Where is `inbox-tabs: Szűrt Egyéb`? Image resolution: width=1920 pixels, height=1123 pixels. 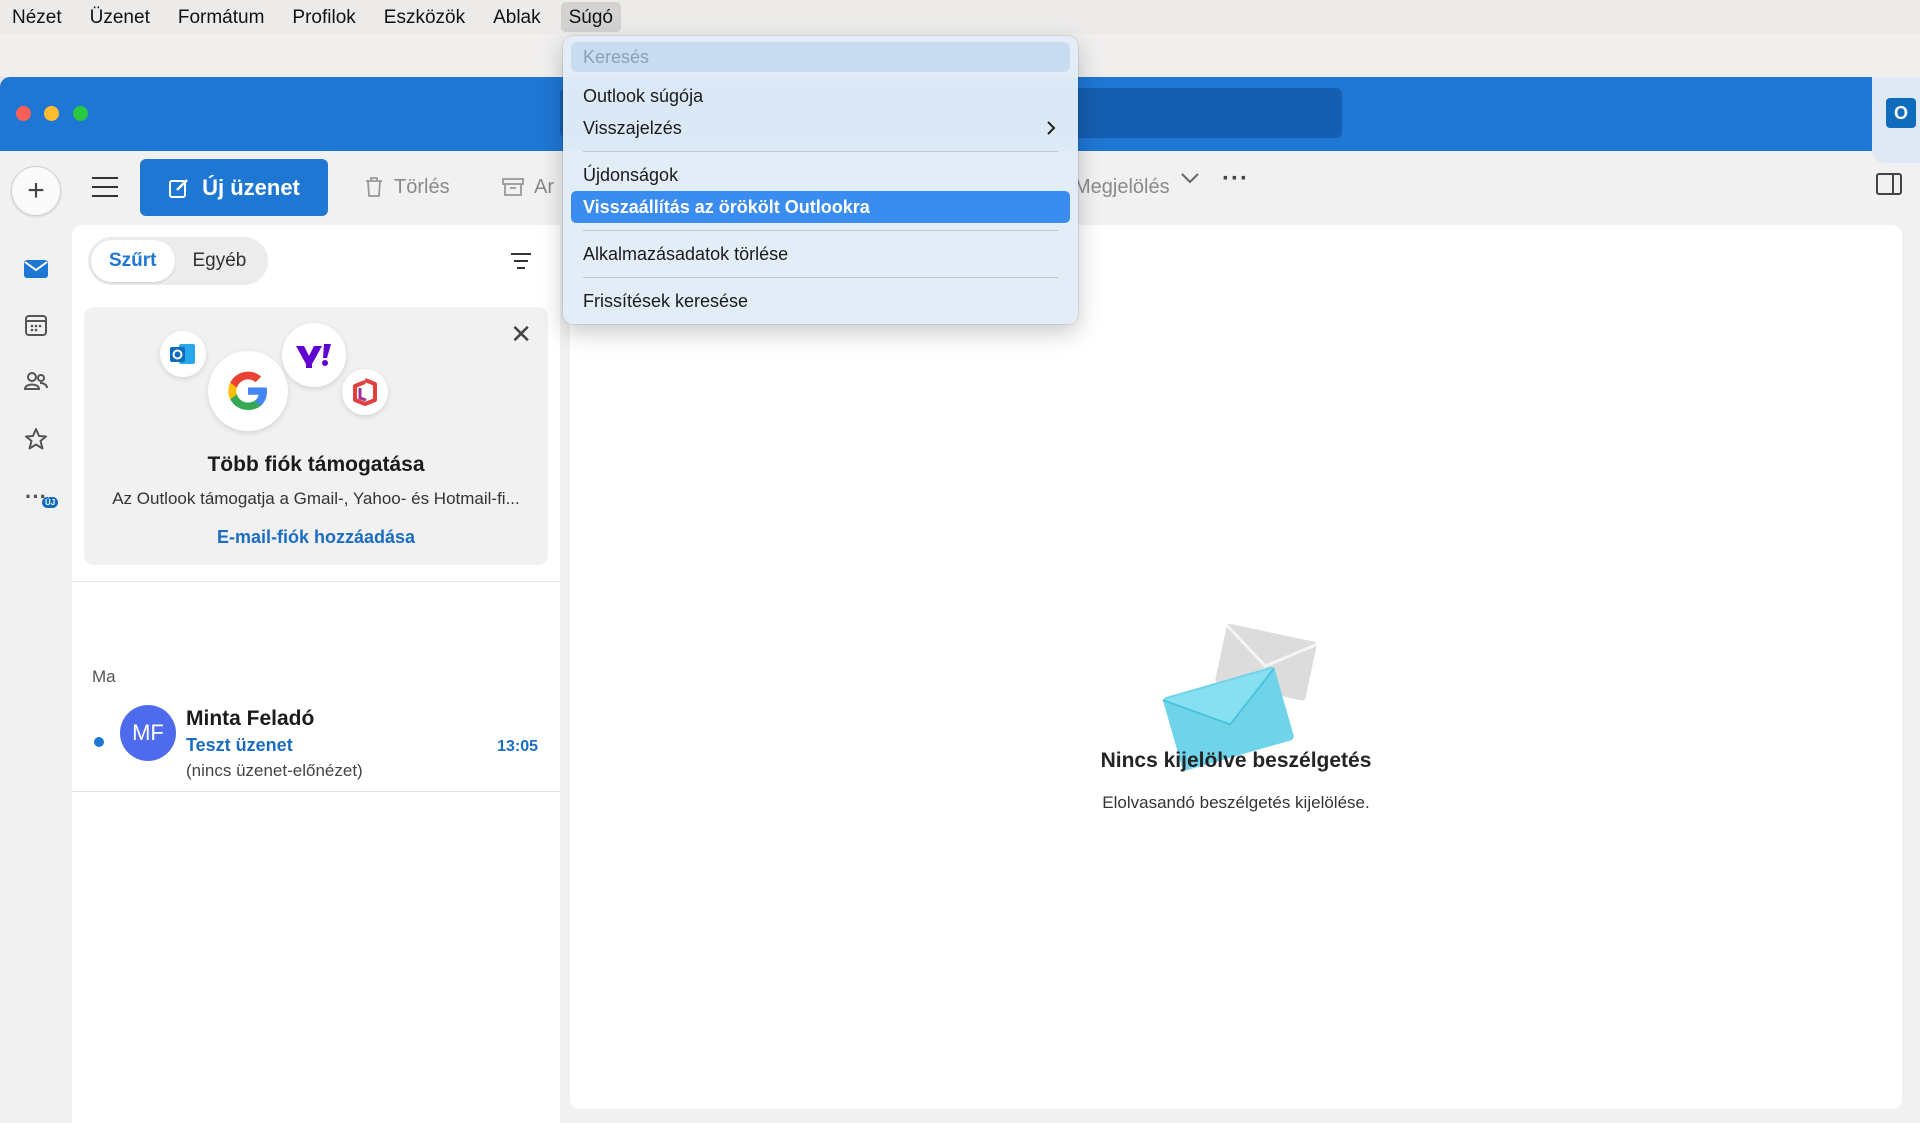 inbox-tabs: Szűrt Egyéb is located at coordinates (178, 261).